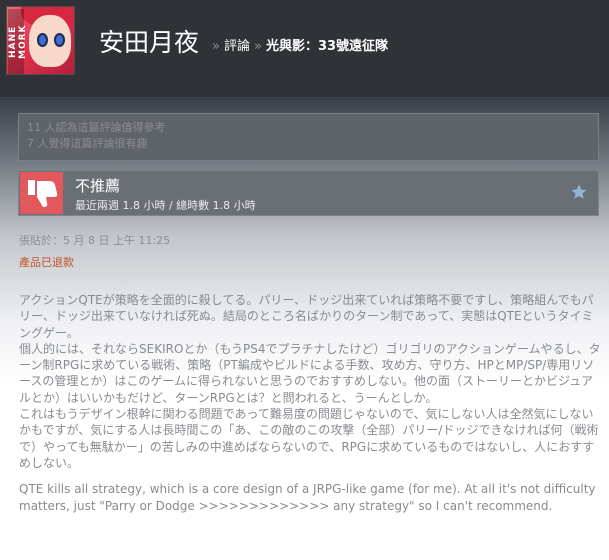  Describe the element at coordinates (41, 193) in the screenshot. I see `thumbs-down-icon` at that location.